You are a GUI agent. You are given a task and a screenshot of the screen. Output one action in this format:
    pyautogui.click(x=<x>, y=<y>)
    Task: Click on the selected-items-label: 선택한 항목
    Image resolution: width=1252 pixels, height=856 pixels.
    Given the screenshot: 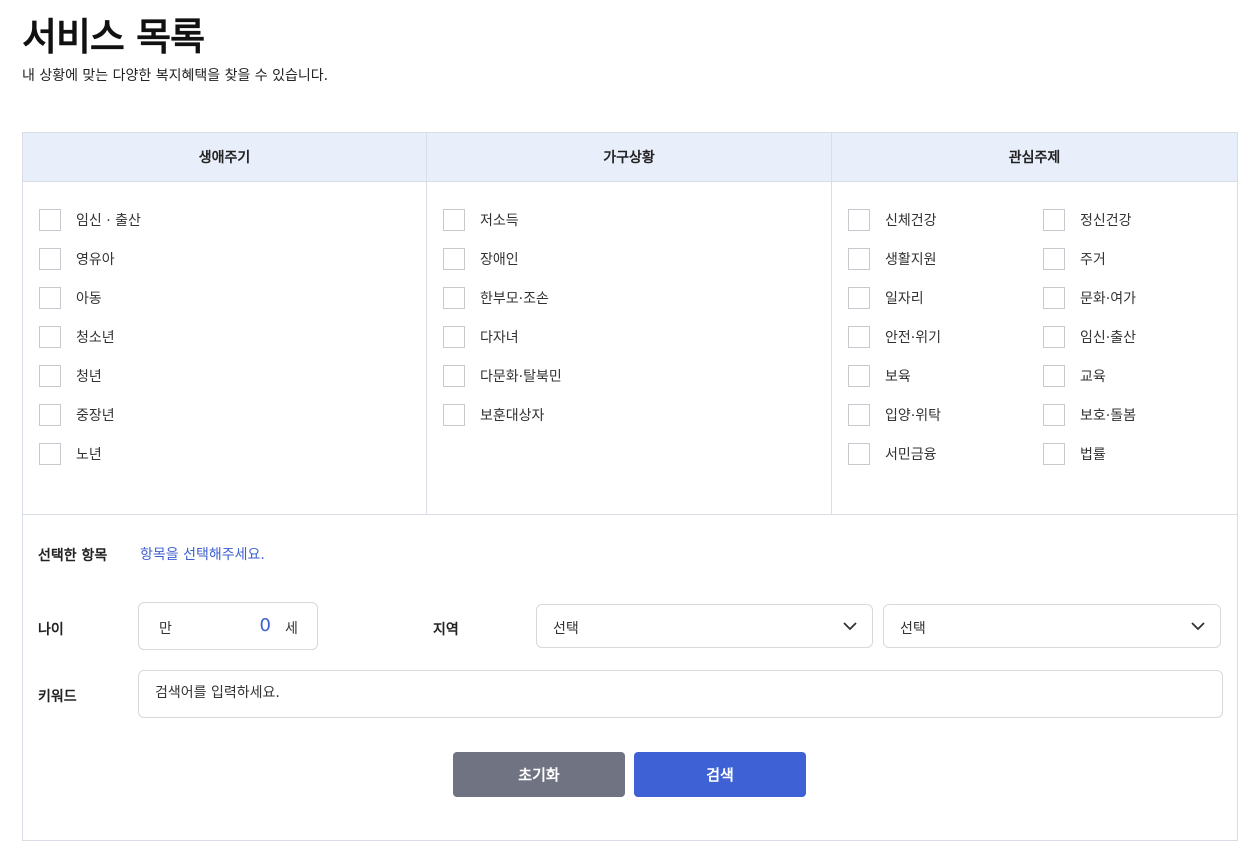 What is the action you would take?
    pyautogui.click(x=73, y=556)
    